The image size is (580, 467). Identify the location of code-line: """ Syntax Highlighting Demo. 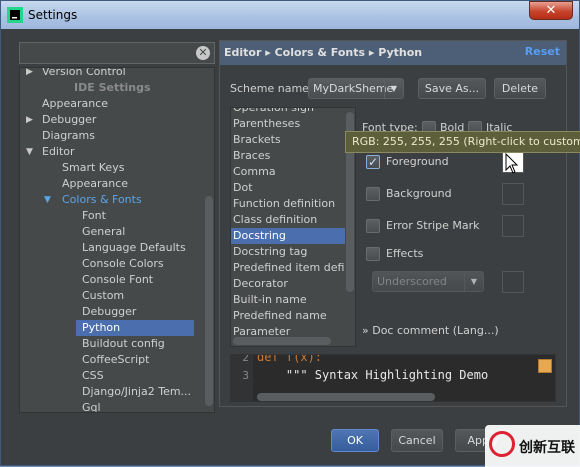
(373, 375).